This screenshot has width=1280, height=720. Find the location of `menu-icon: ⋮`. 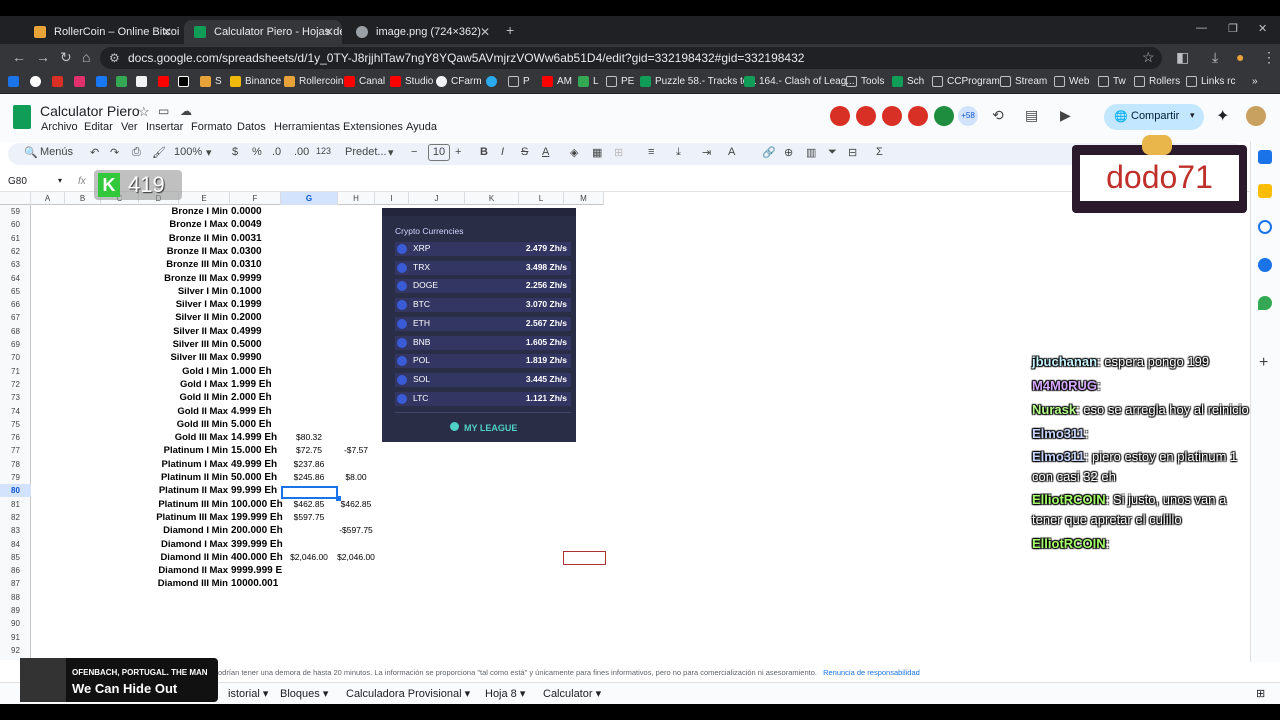

menu-icon: ⋮ is located at coordinates (1269, 57).